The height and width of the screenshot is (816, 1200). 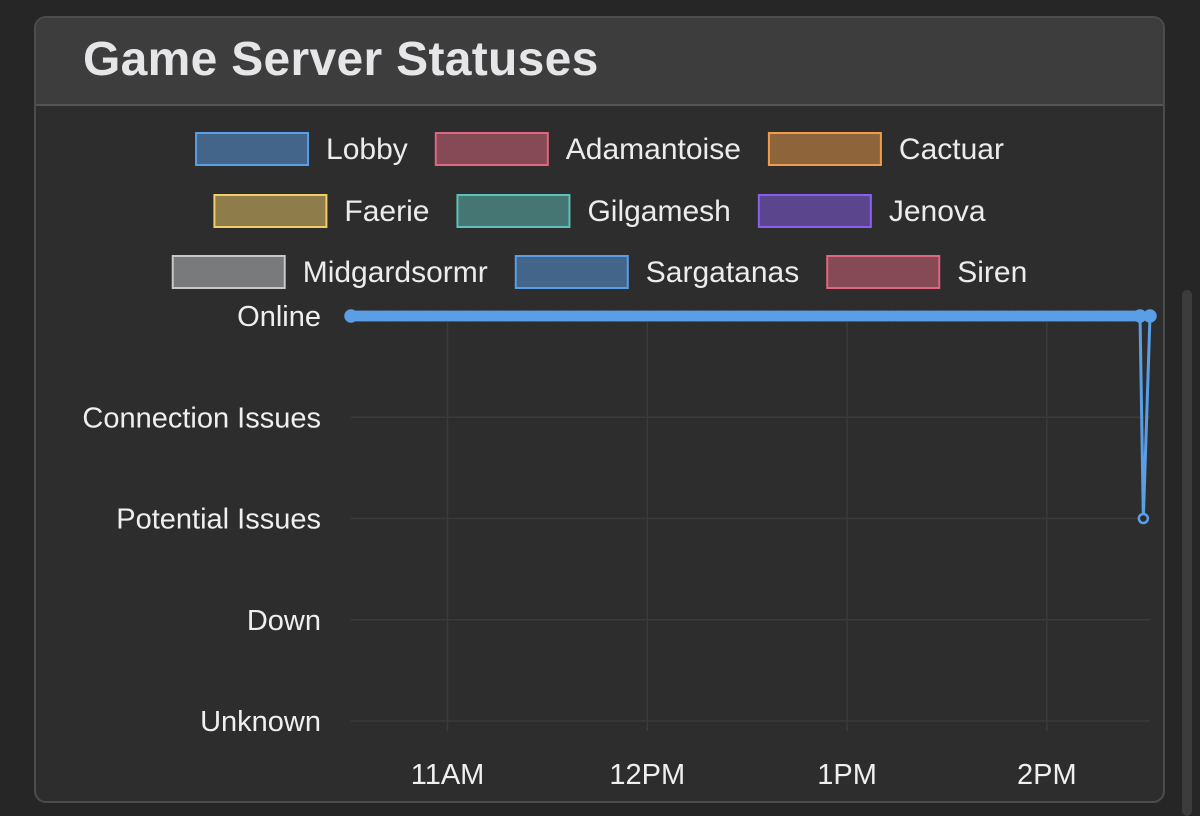 What do you see at coordinates (1143, 518) in the screenshot?
I see `data-point-potential-issues` at bounding box center [1143, 518].